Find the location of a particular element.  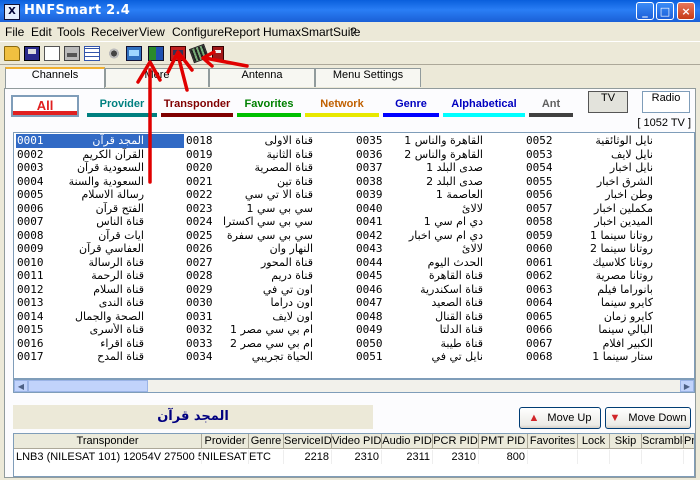

details-header: Lock is located at coordinates (594, 441).